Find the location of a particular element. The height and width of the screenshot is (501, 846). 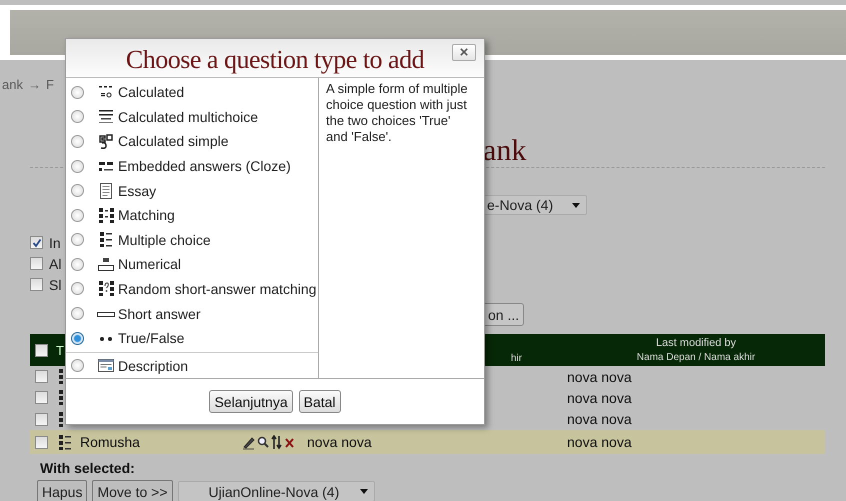

option-label: Random short-answer matching is located at coordinates (217, 288).